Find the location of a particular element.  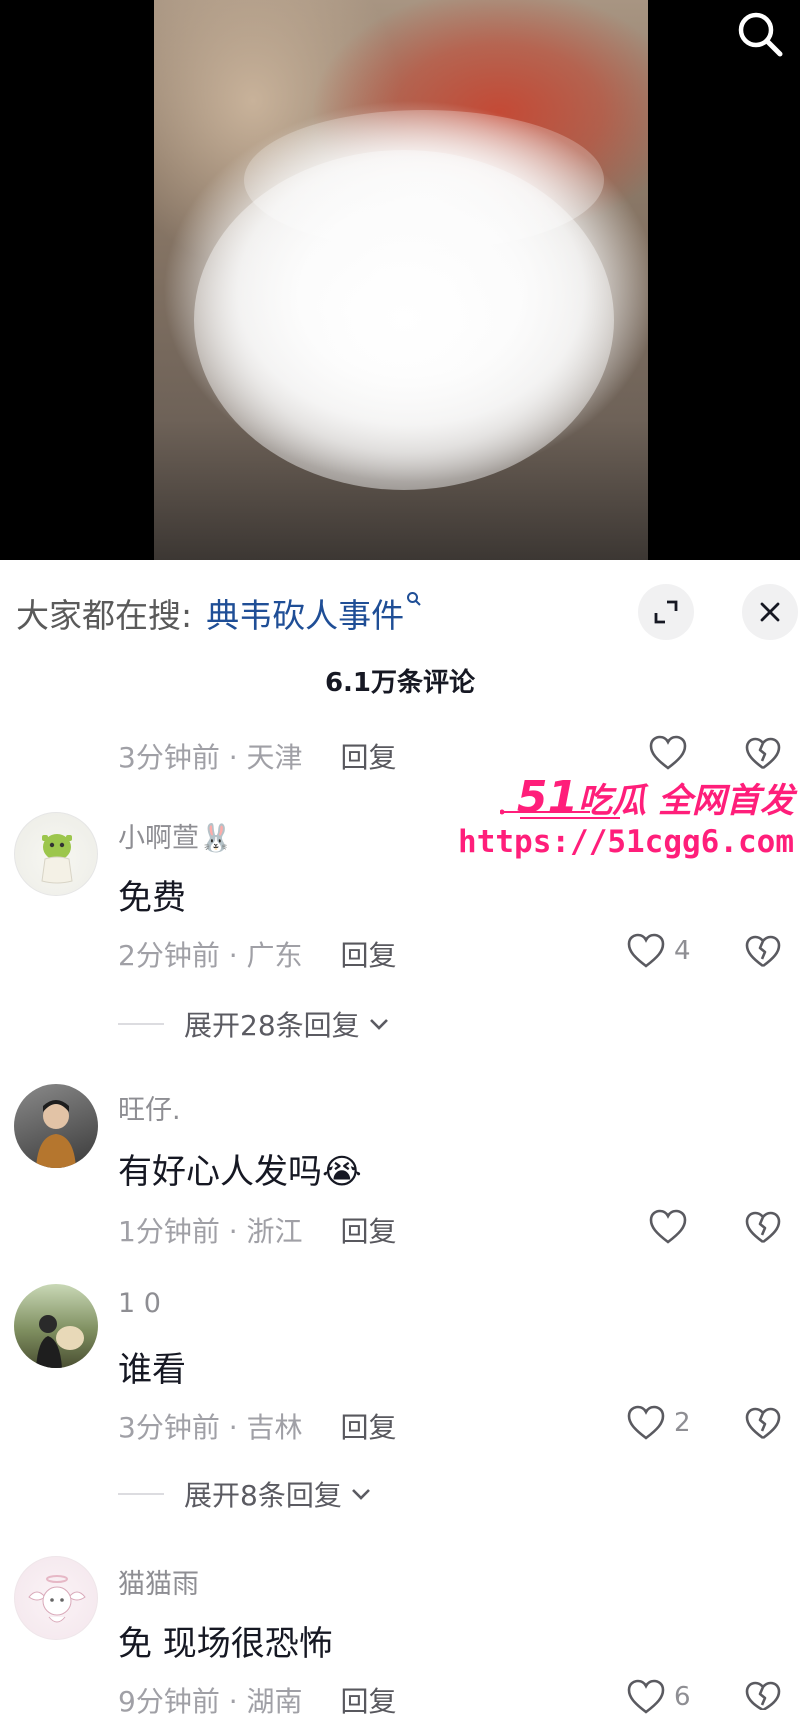

expand-icon is located at coordinates (666, 612).